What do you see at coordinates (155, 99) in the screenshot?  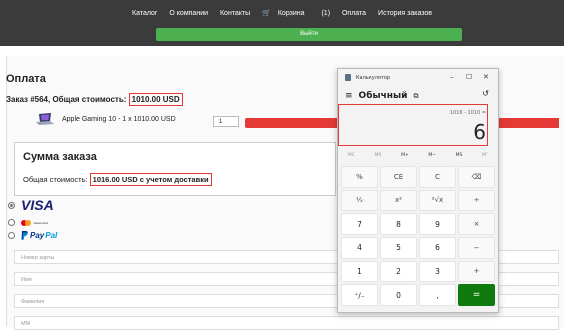 I see `order-total: 1010.00 USD` at bounding box center [155, 99].